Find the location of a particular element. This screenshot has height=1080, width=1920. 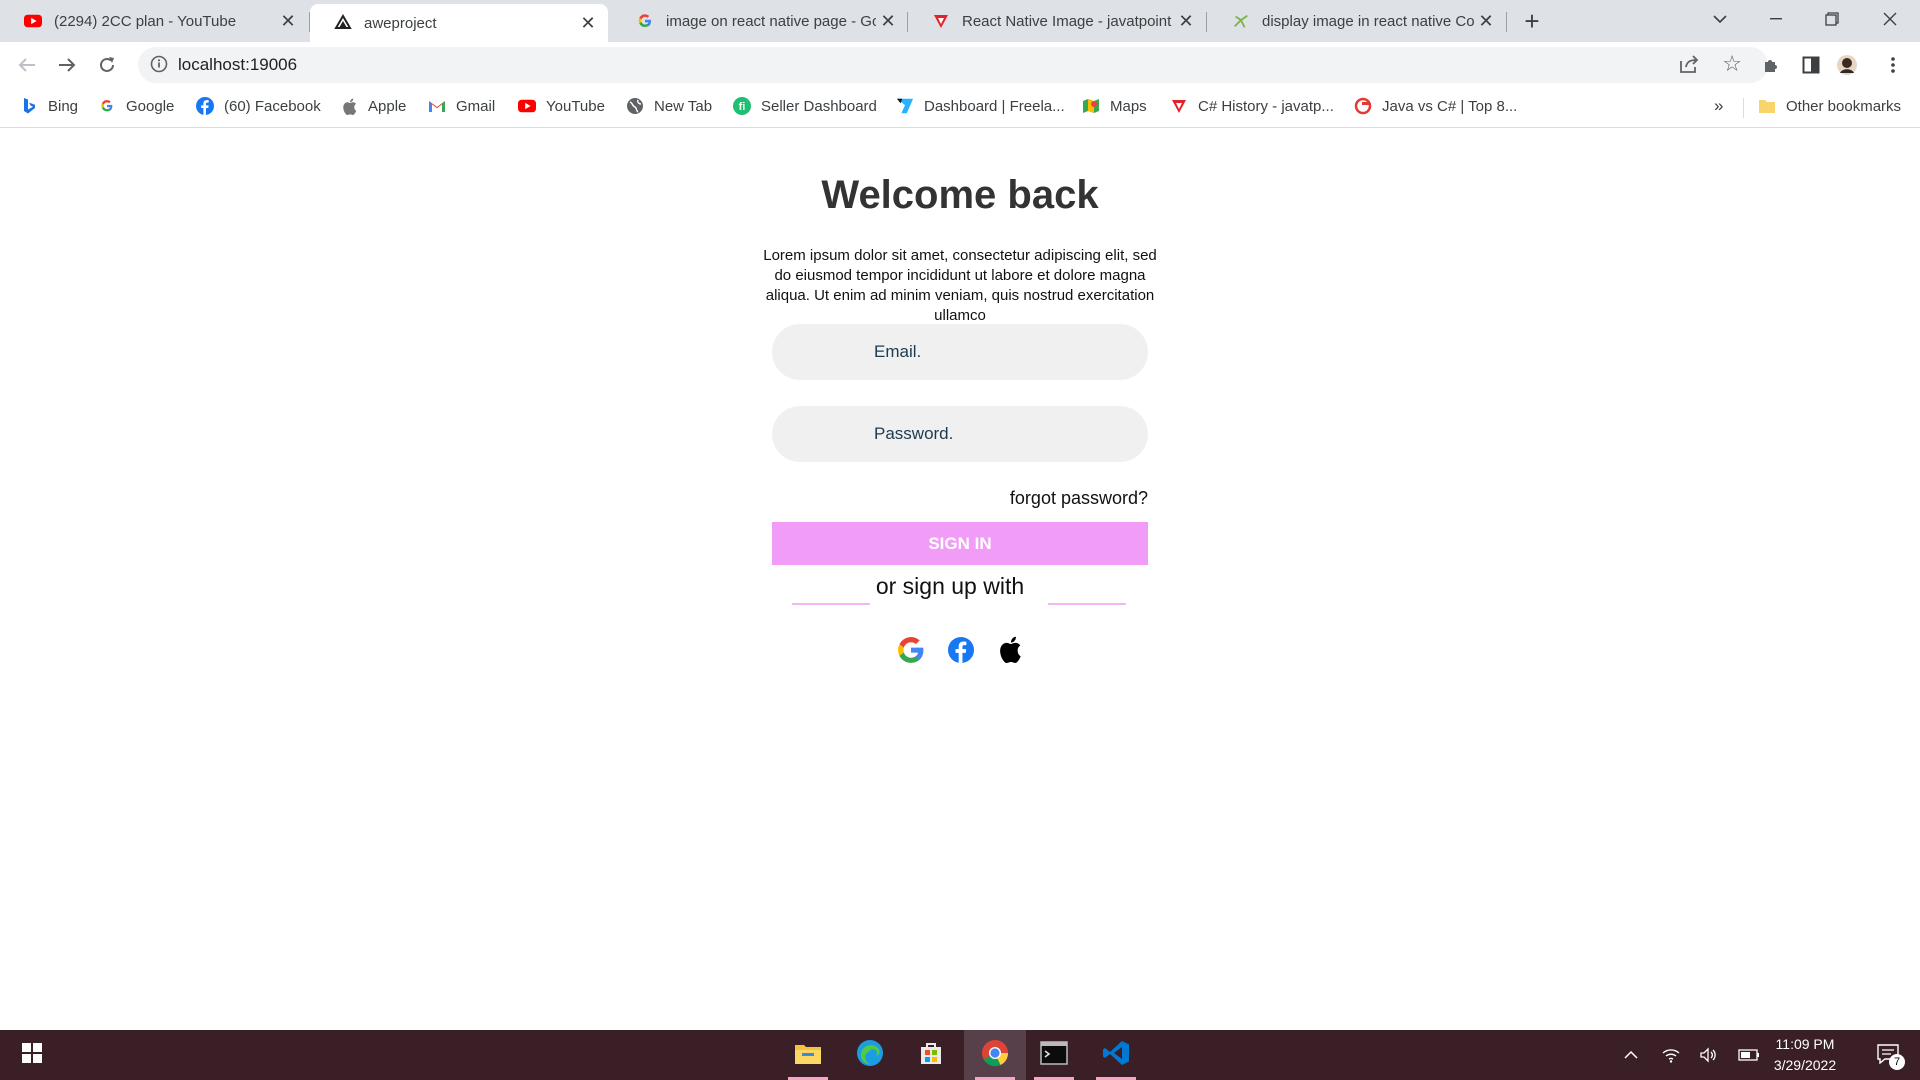

page-title: Welcome back is located at coordinates (960, 195).